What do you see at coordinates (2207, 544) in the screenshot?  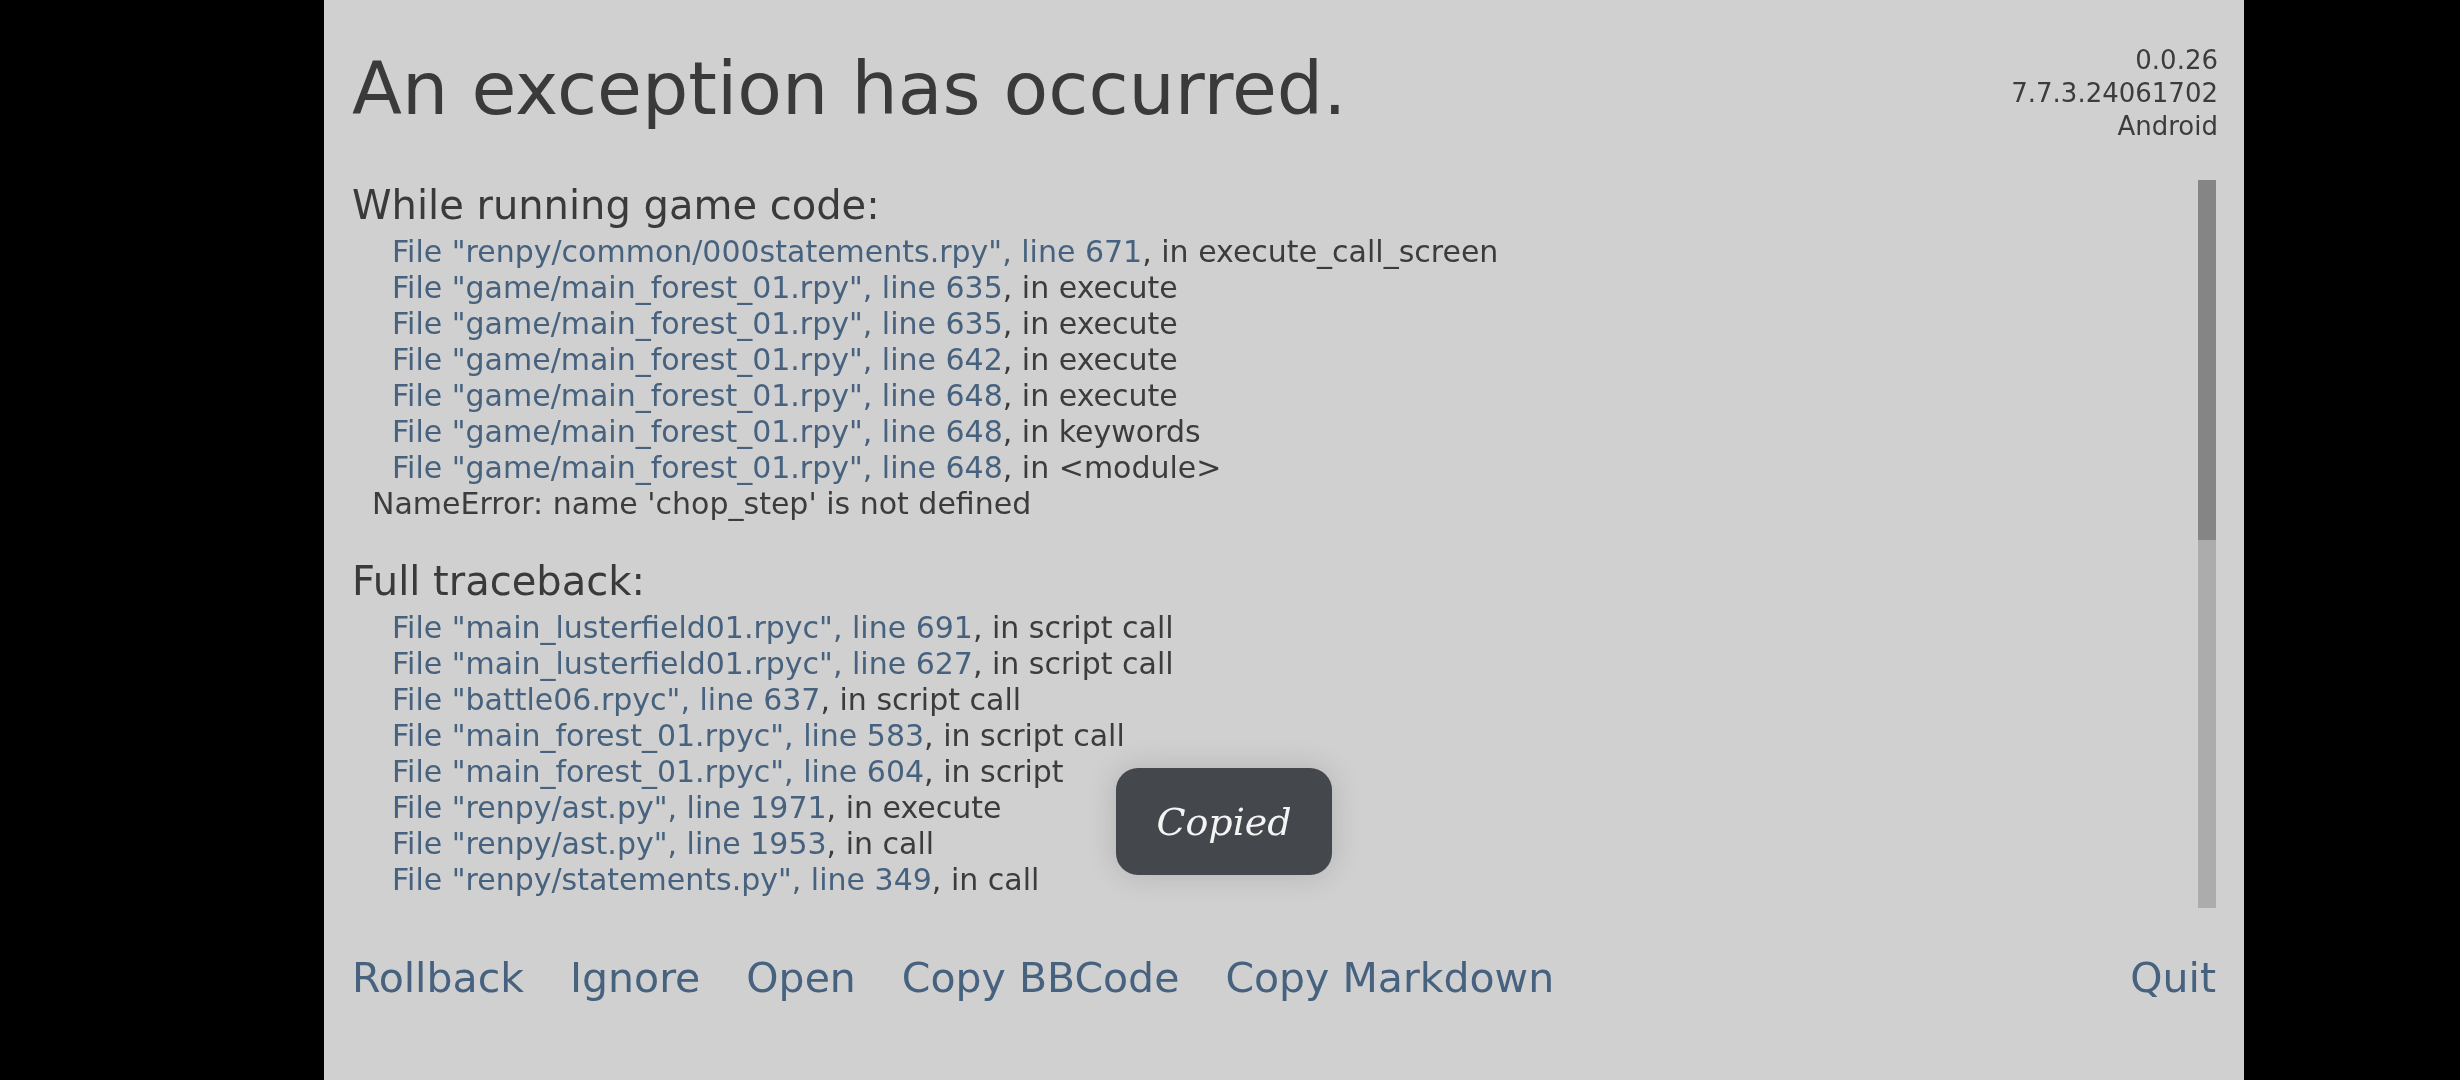 I see `scrollbar` at bounding box center [2207, 544].